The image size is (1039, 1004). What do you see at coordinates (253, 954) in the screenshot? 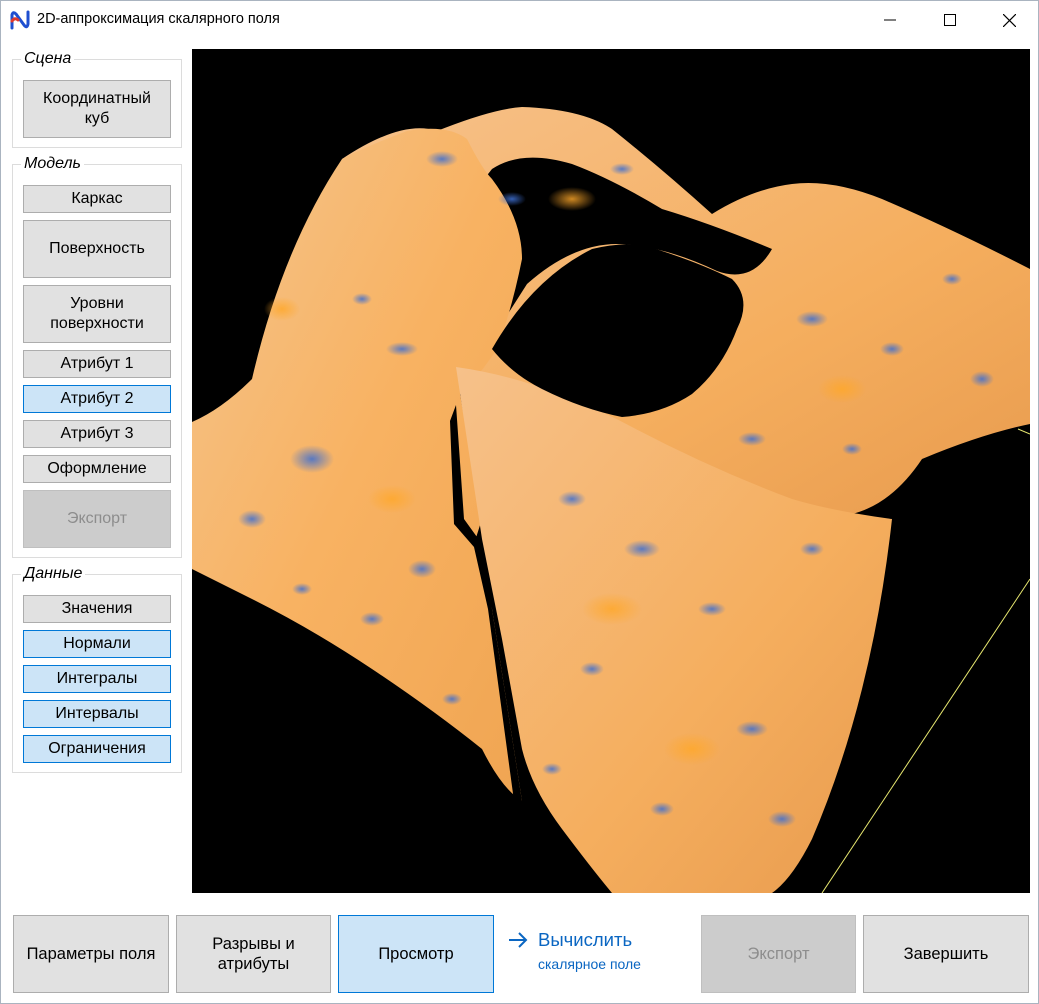
I see `breaks-attributes-button: Разрывы и атрибуты` at bounding box center [253, 954].